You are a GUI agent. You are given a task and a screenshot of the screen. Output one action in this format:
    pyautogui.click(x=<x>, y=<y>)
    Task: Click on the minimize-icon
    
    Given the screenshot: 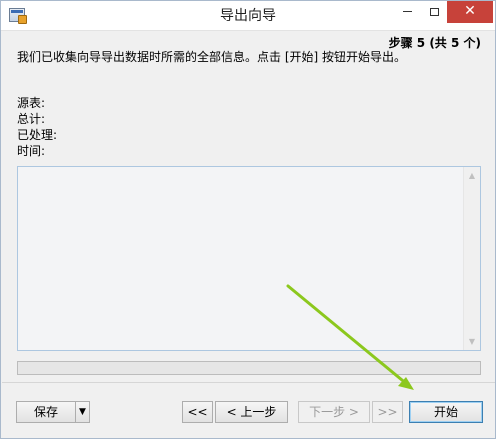 What is the action you would take?
    pyautogui.click(x=407, y=11)
    